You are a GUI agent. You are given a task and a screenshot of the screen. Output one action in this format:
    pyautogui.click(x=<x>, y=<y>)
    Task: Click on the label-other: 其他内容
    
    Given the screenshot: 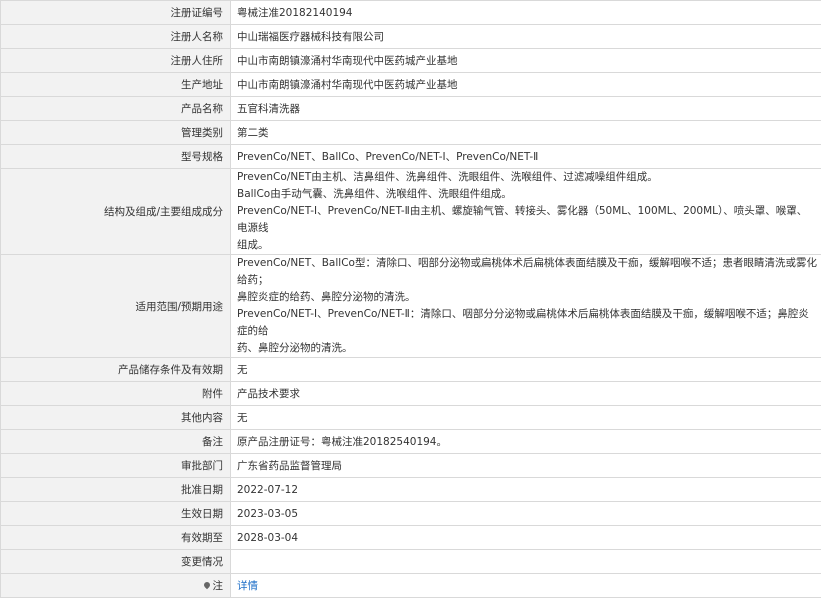 What is the action you would take?
    pyautogui.click(x=116, y=418)
    